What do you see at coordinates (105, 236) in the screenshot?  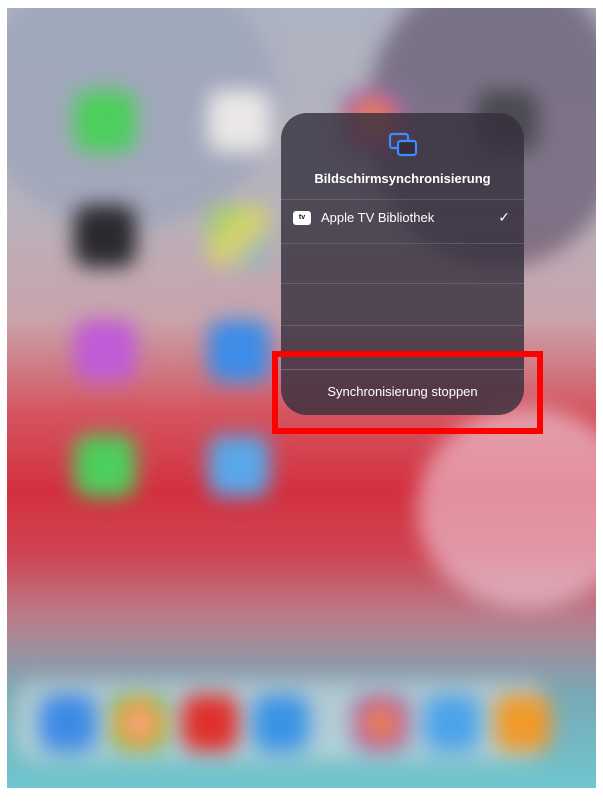 I see `clock-icon` at bounding box center [105, 236].